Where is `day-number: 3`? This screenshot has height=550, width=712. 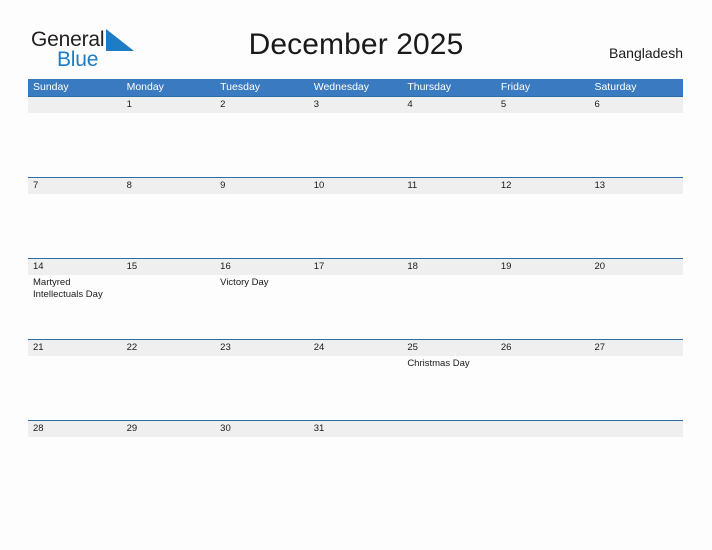
day-number: 3 is located at coordinates (316, 104).